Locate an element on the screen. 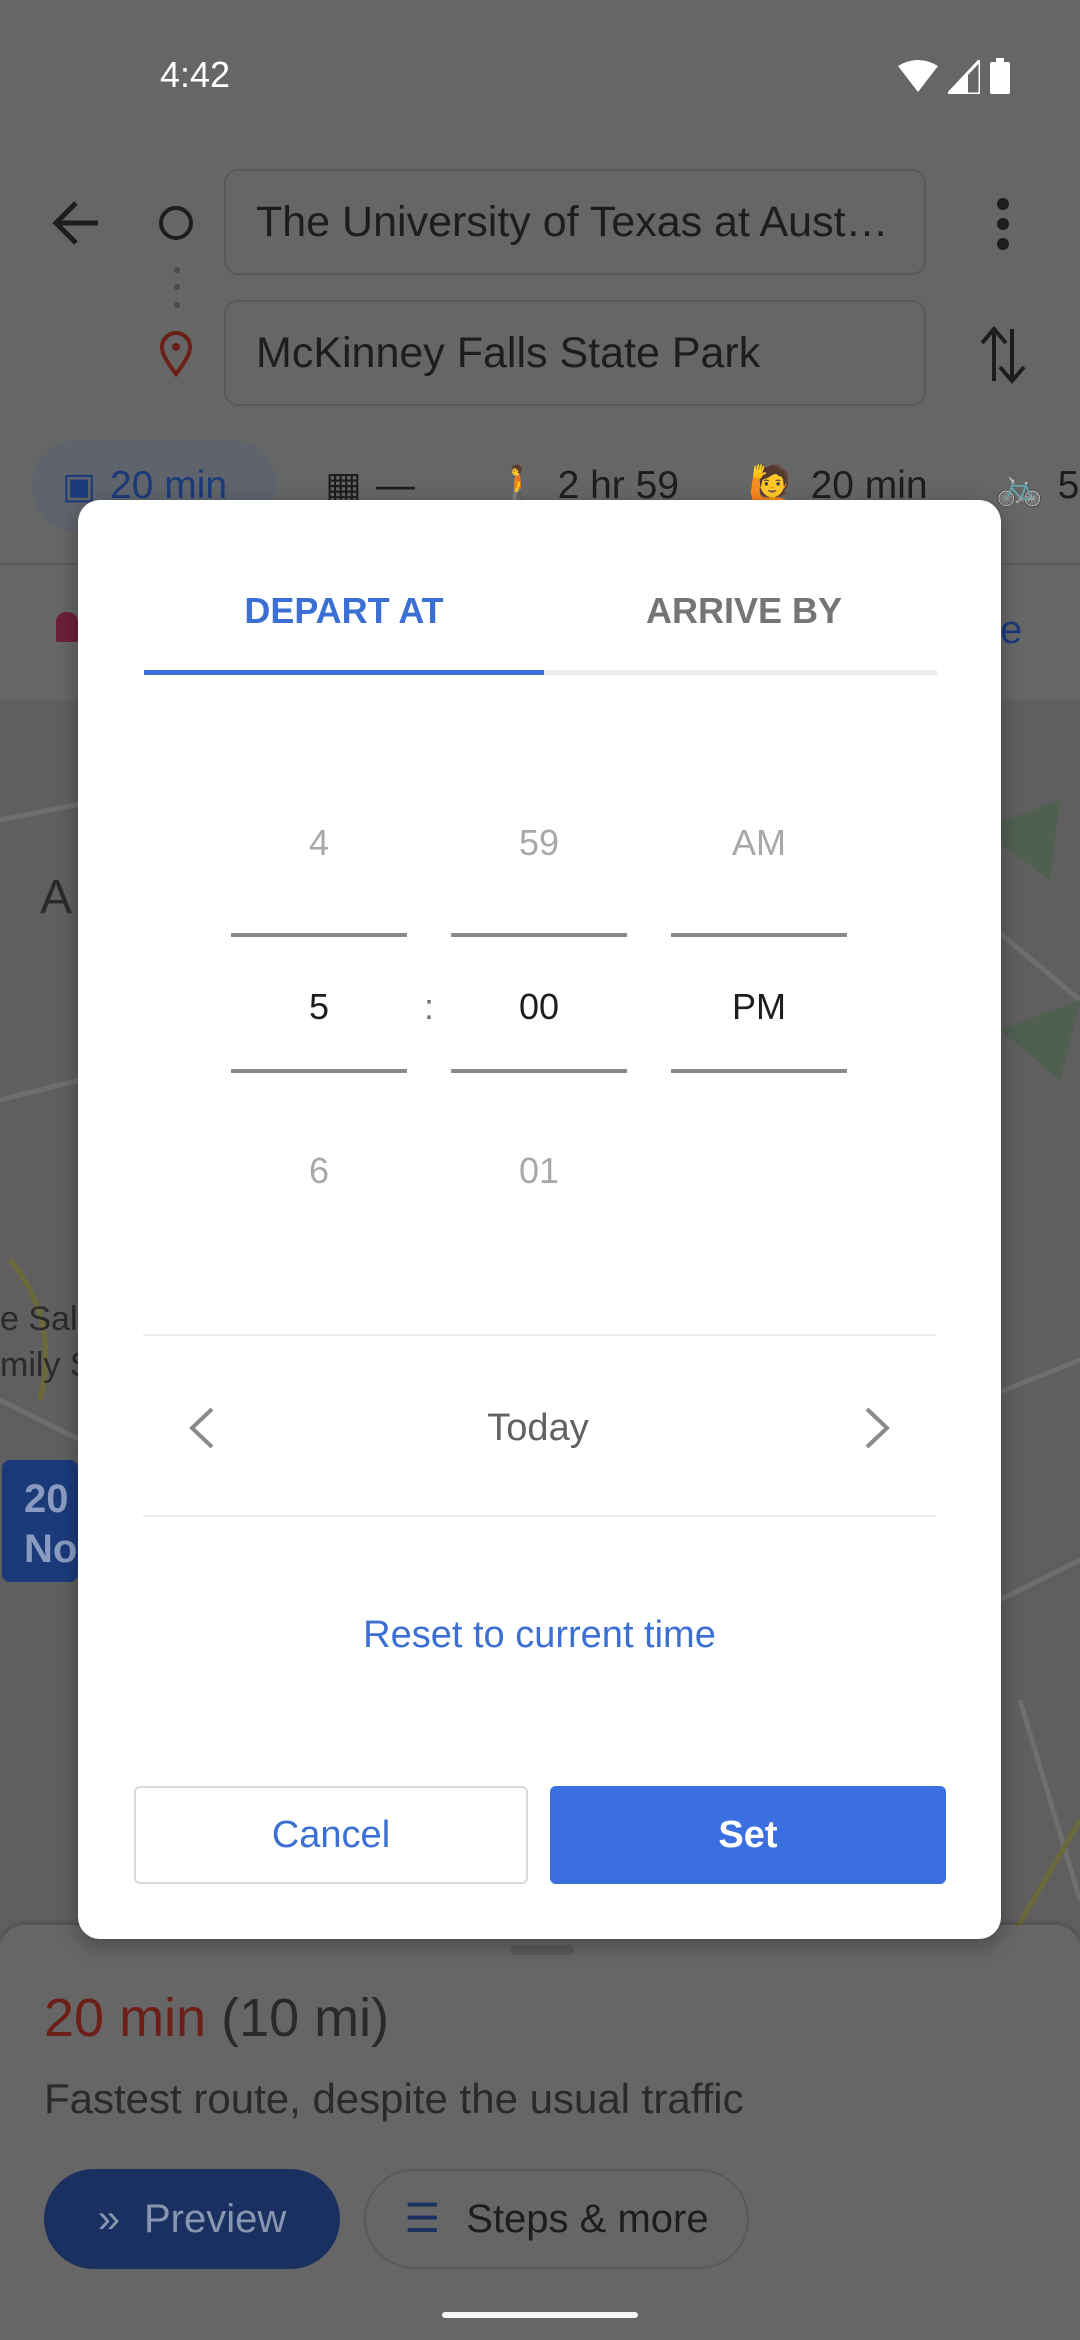  tab-indicator is located at coordinates (344, 672).